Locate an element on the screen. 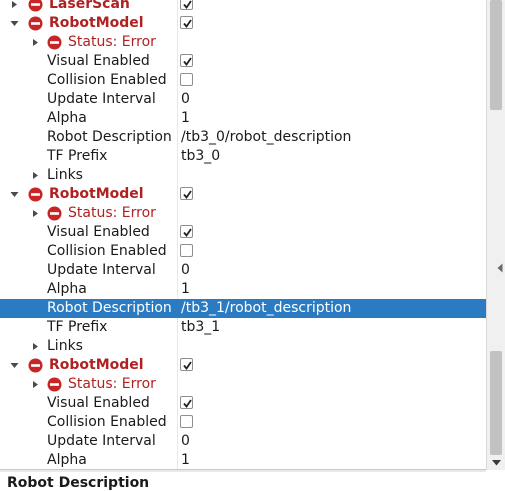 The height and width of the screenshot is (491, 505). description-panel-title: Robot Description is located at coordinates (78, 483).